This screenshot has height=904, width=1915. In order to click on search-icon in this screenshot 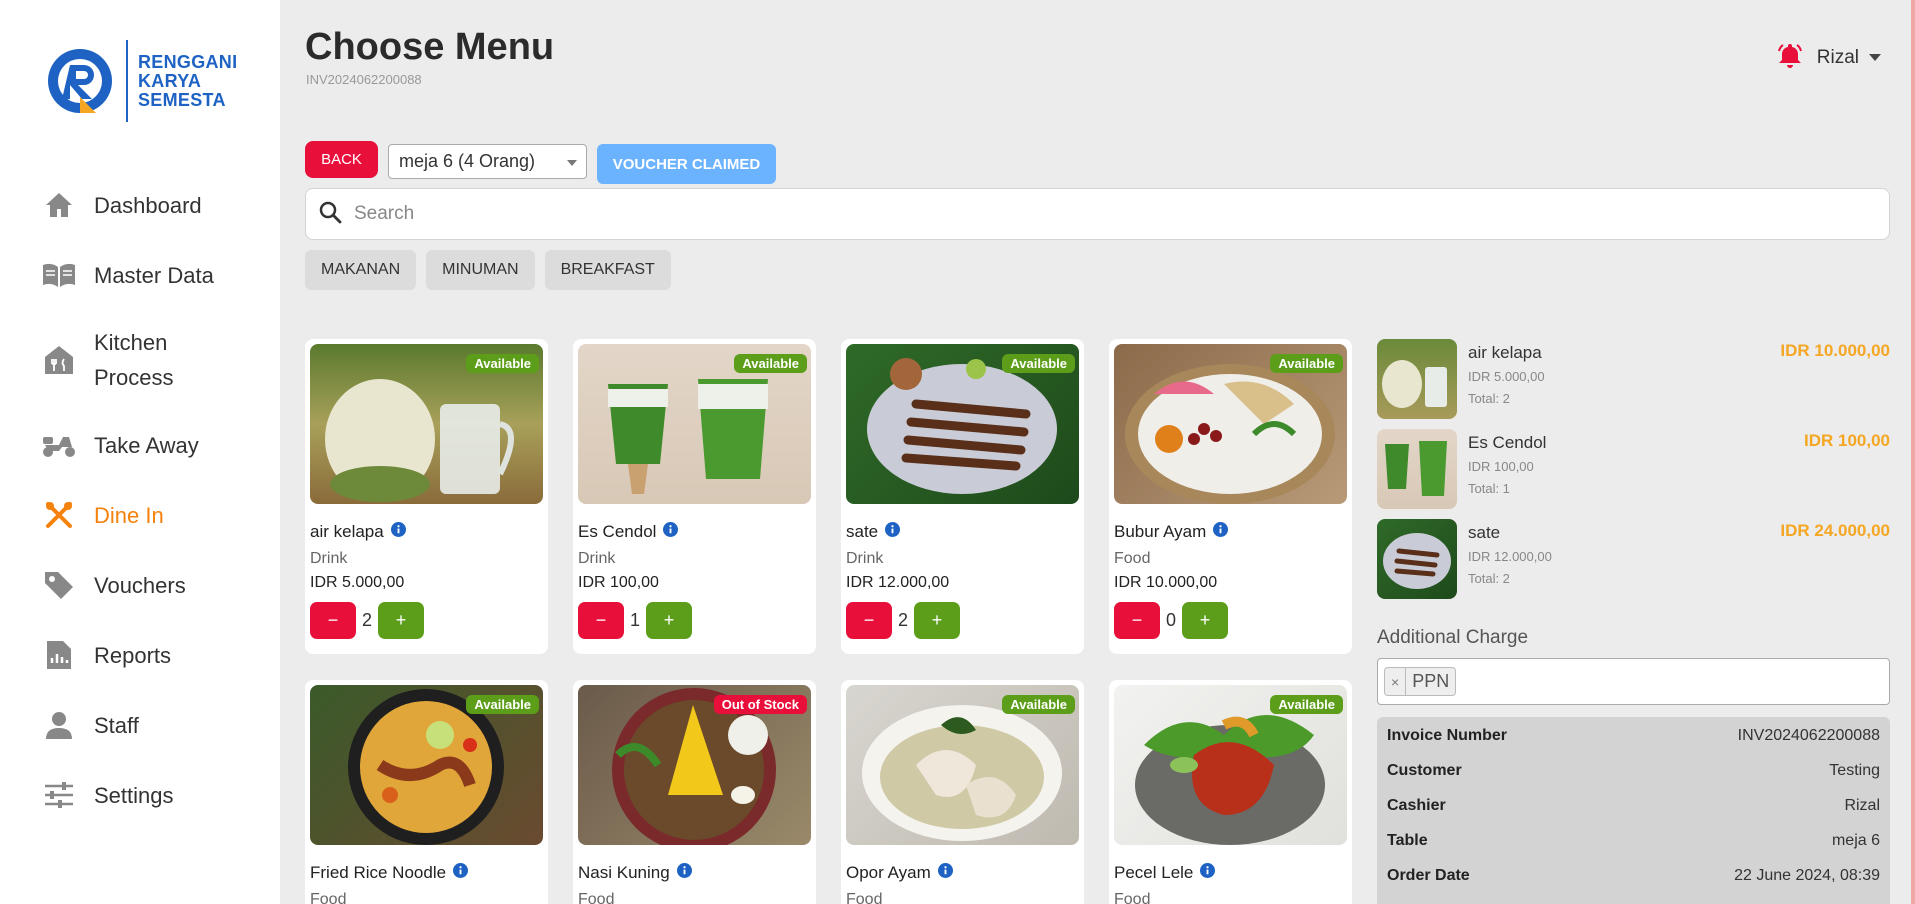, I will do `click(330, 214)`.